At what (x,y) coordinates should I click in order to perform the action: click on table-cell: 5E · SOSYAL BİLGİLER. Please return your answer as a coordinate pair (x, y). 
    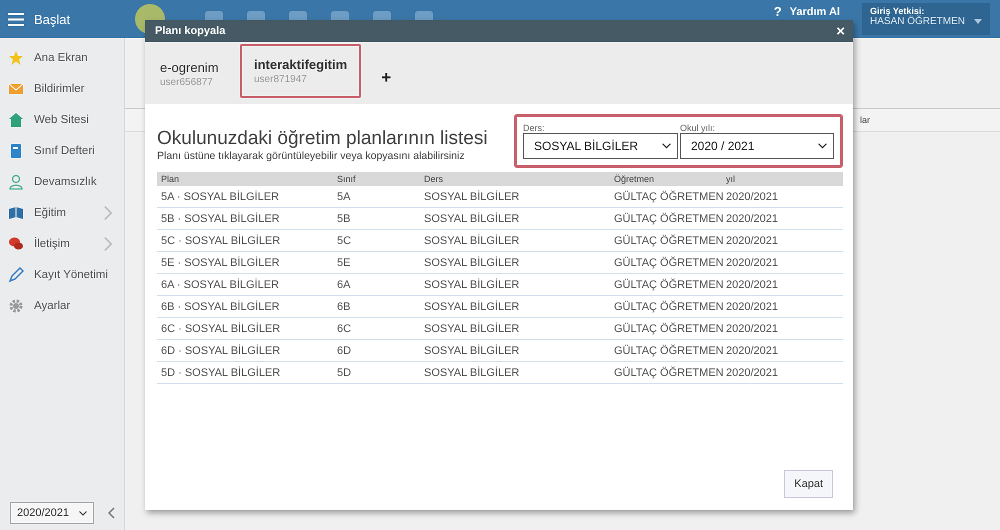
    Looking at the image, I should click on (245, 263).